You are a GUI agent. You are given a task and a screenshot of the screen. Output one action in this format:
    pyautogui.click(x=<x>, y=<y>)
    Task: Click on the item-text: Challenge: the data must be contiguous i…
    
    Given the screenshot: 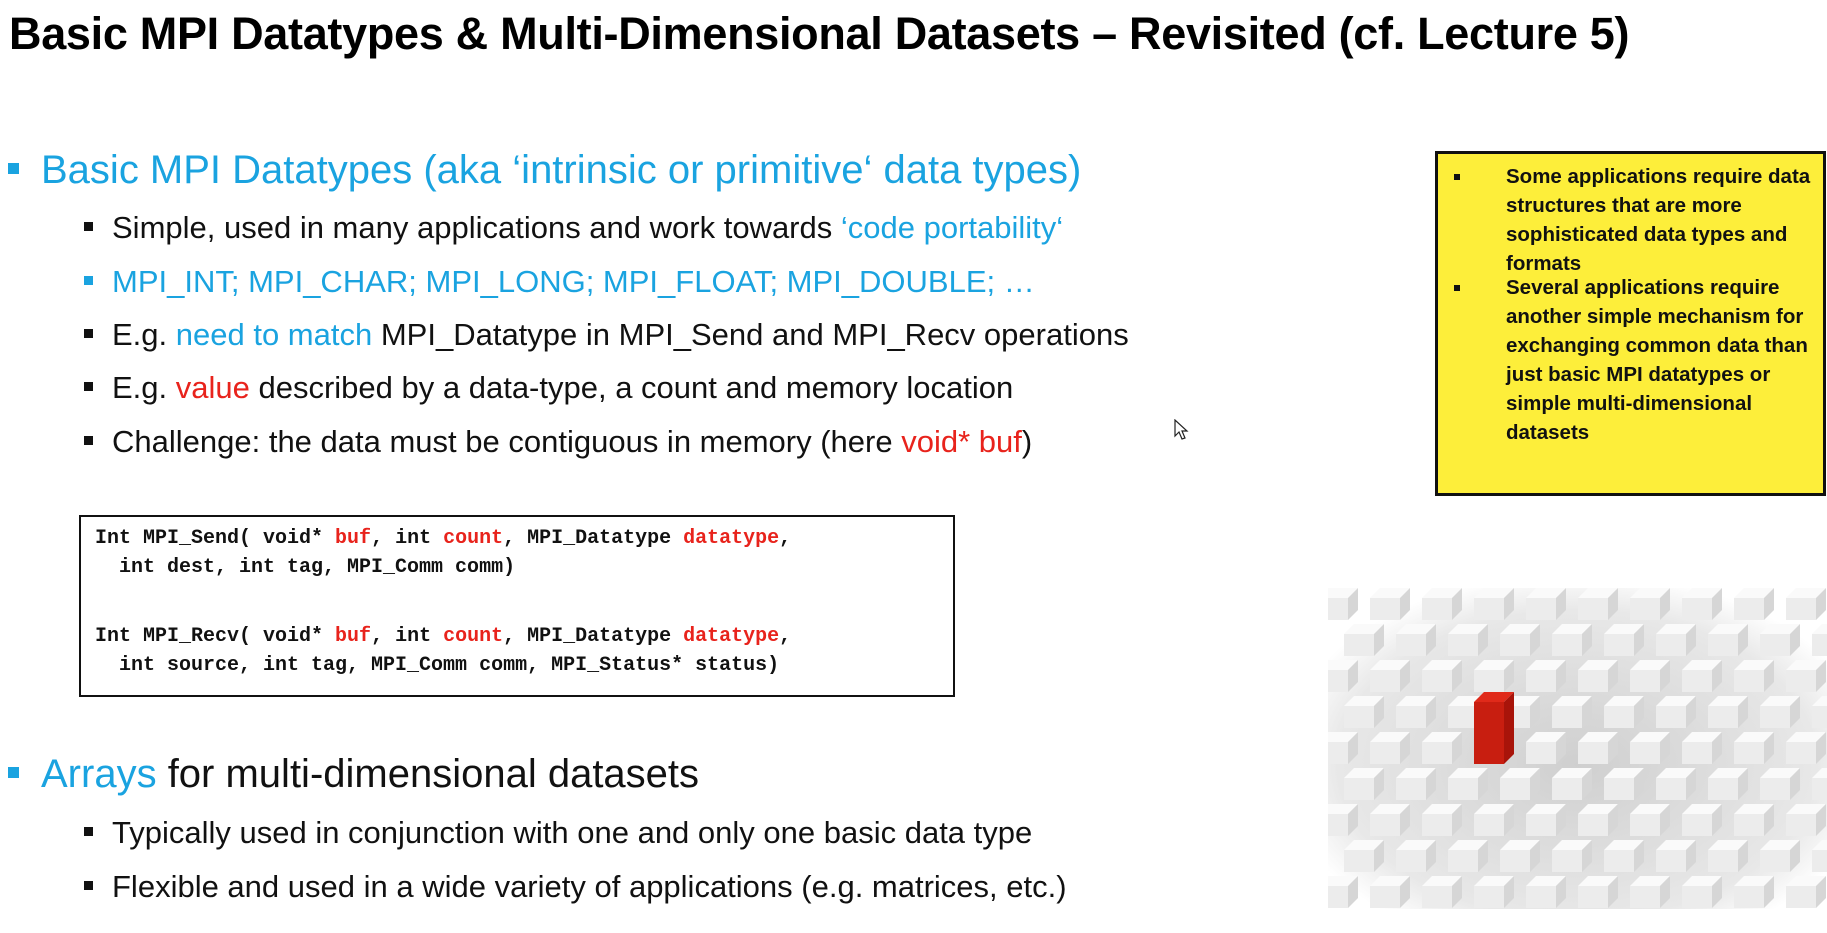 What is the action you would take?
    pyautogui.click(x=507, y=441)
    